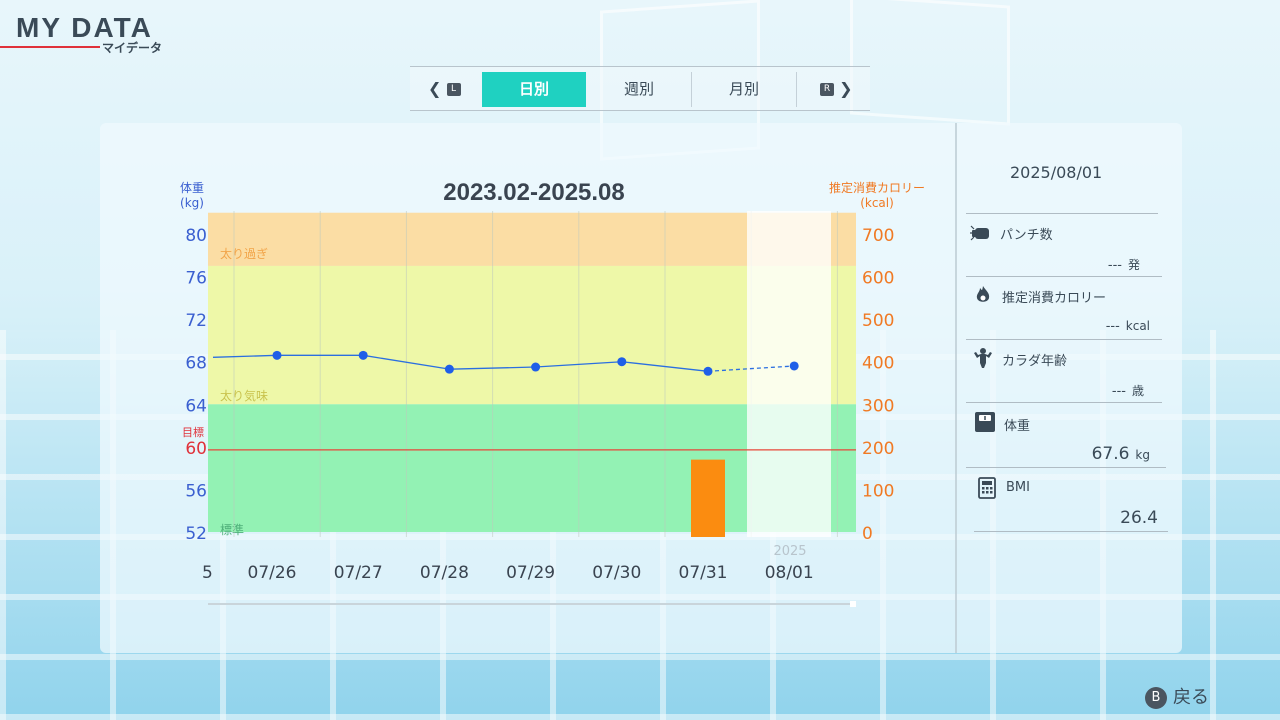  What do you see at coordinates (1056, 172) in the screenshot?
I see `selected-date: 2025/08/01` at bounding box center [1056, 172].